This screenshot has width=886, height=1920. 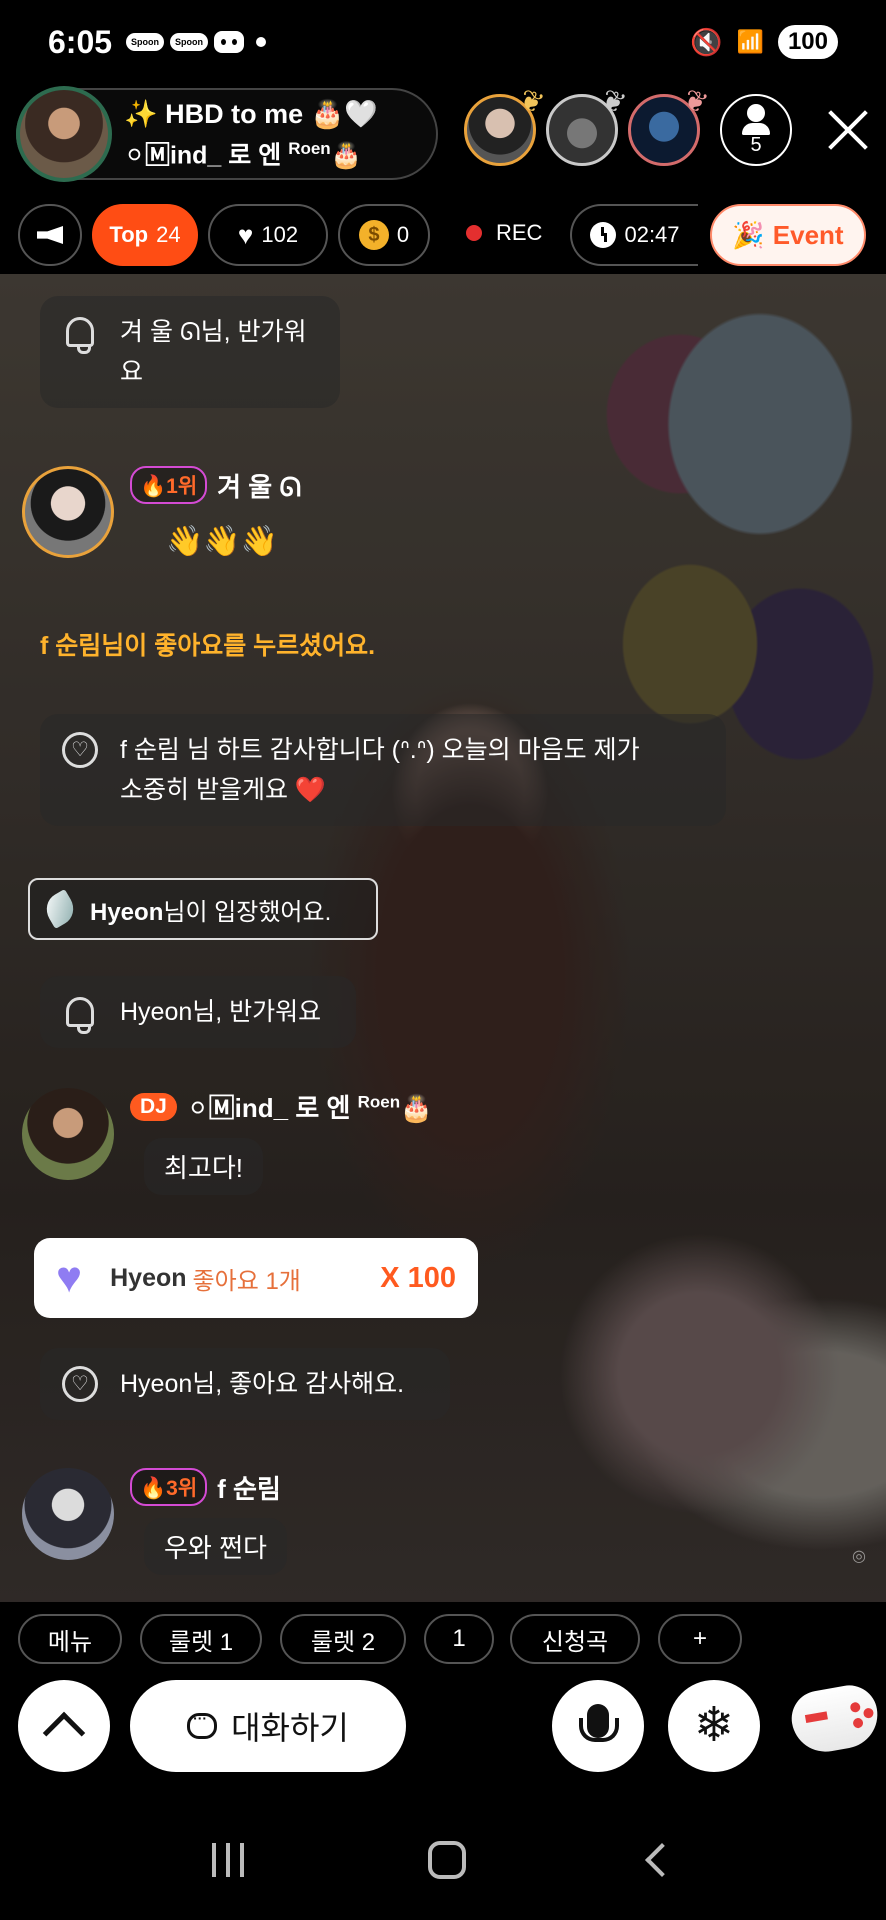 What do you see at coordinates (280, 234) in the screenshot?
I see `likes-count: 102` at bounding box center [280, 234].